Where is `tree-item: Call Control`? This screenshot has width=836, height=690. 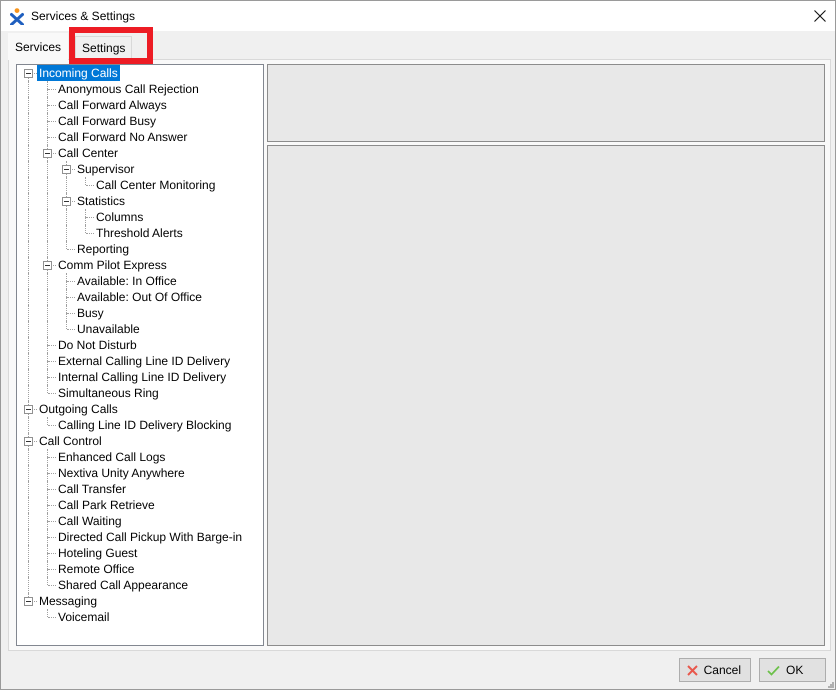
tree-item: Call Control is located at coordinates (70, 441).